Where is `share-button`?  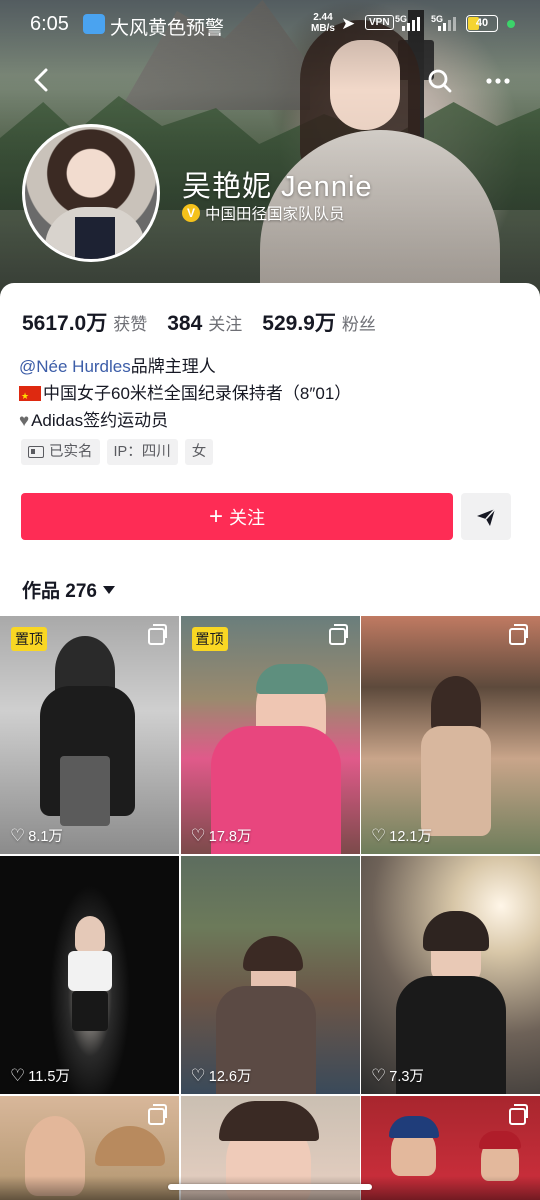 share-button is located at coordinates (486, 516).